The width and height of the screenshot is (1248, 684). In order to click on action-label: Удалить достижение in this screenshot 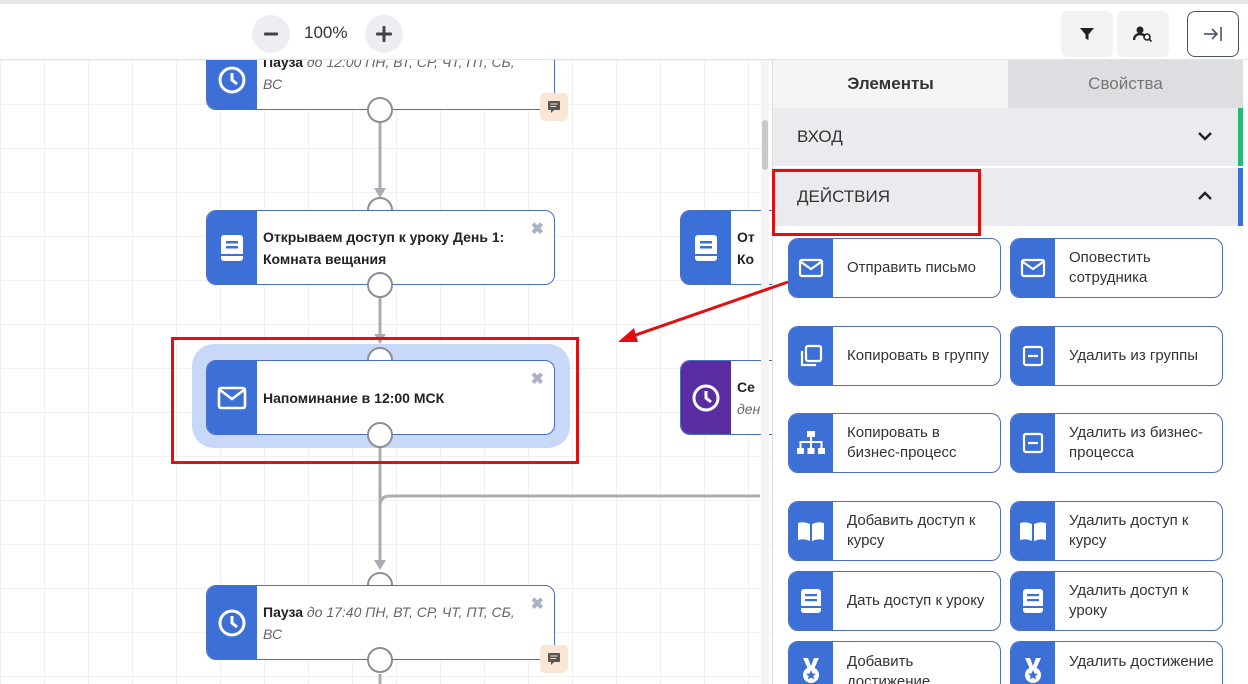, I will do `click(1141, 661)`.